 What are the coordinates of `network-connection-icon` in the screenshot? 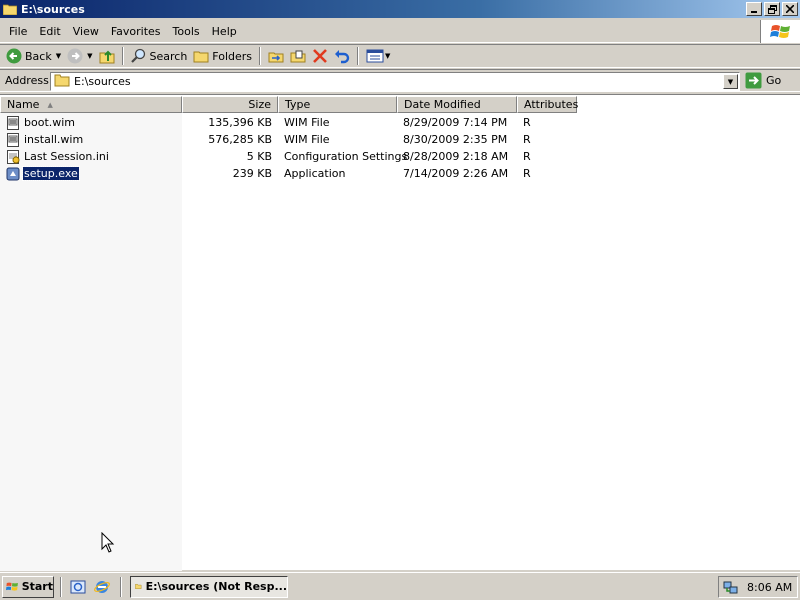 It's located at (731, 587).